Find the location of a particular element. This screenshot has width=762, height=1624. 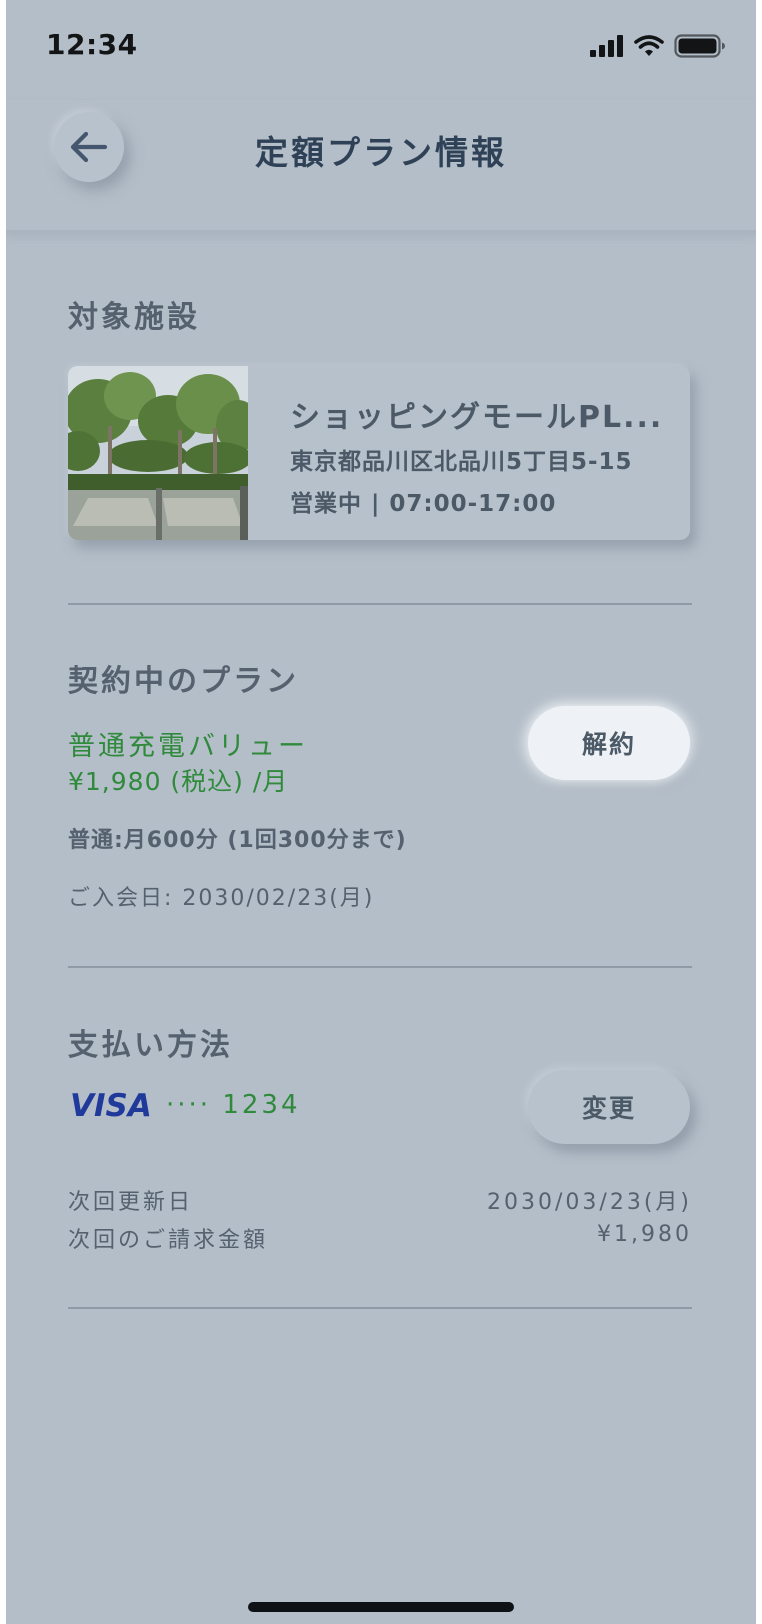

page-title: 定額プラン情報 is located at coordinates (381, 152).